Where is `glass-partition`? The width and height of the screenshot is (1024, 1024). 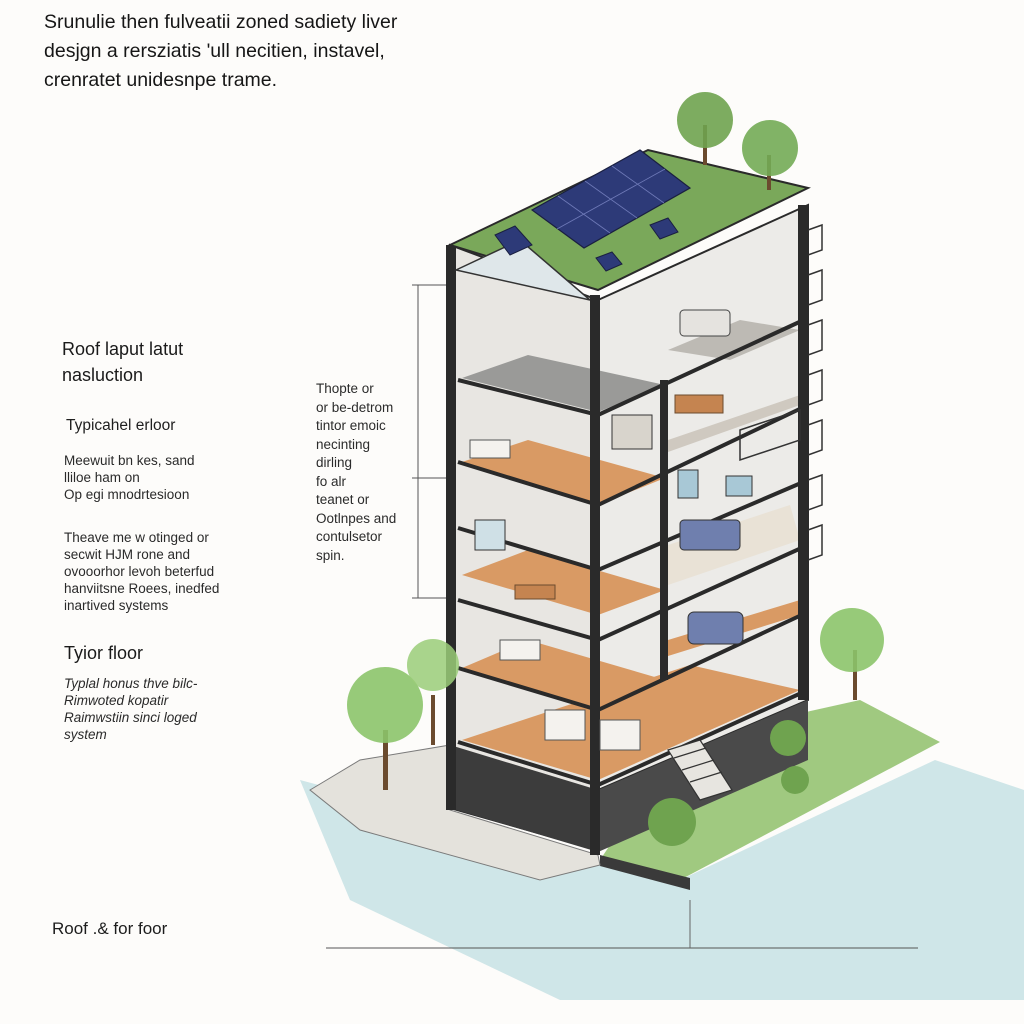
glass-partition is located at coordinates (490, 535).